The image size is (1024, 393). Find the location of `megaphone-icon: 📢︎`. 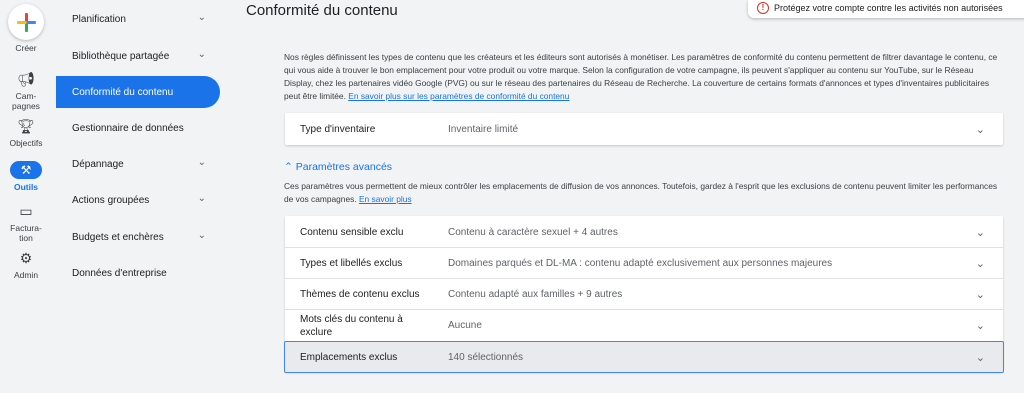

megaphone-icon: 📢︎ is located at coordinates (26, 79).